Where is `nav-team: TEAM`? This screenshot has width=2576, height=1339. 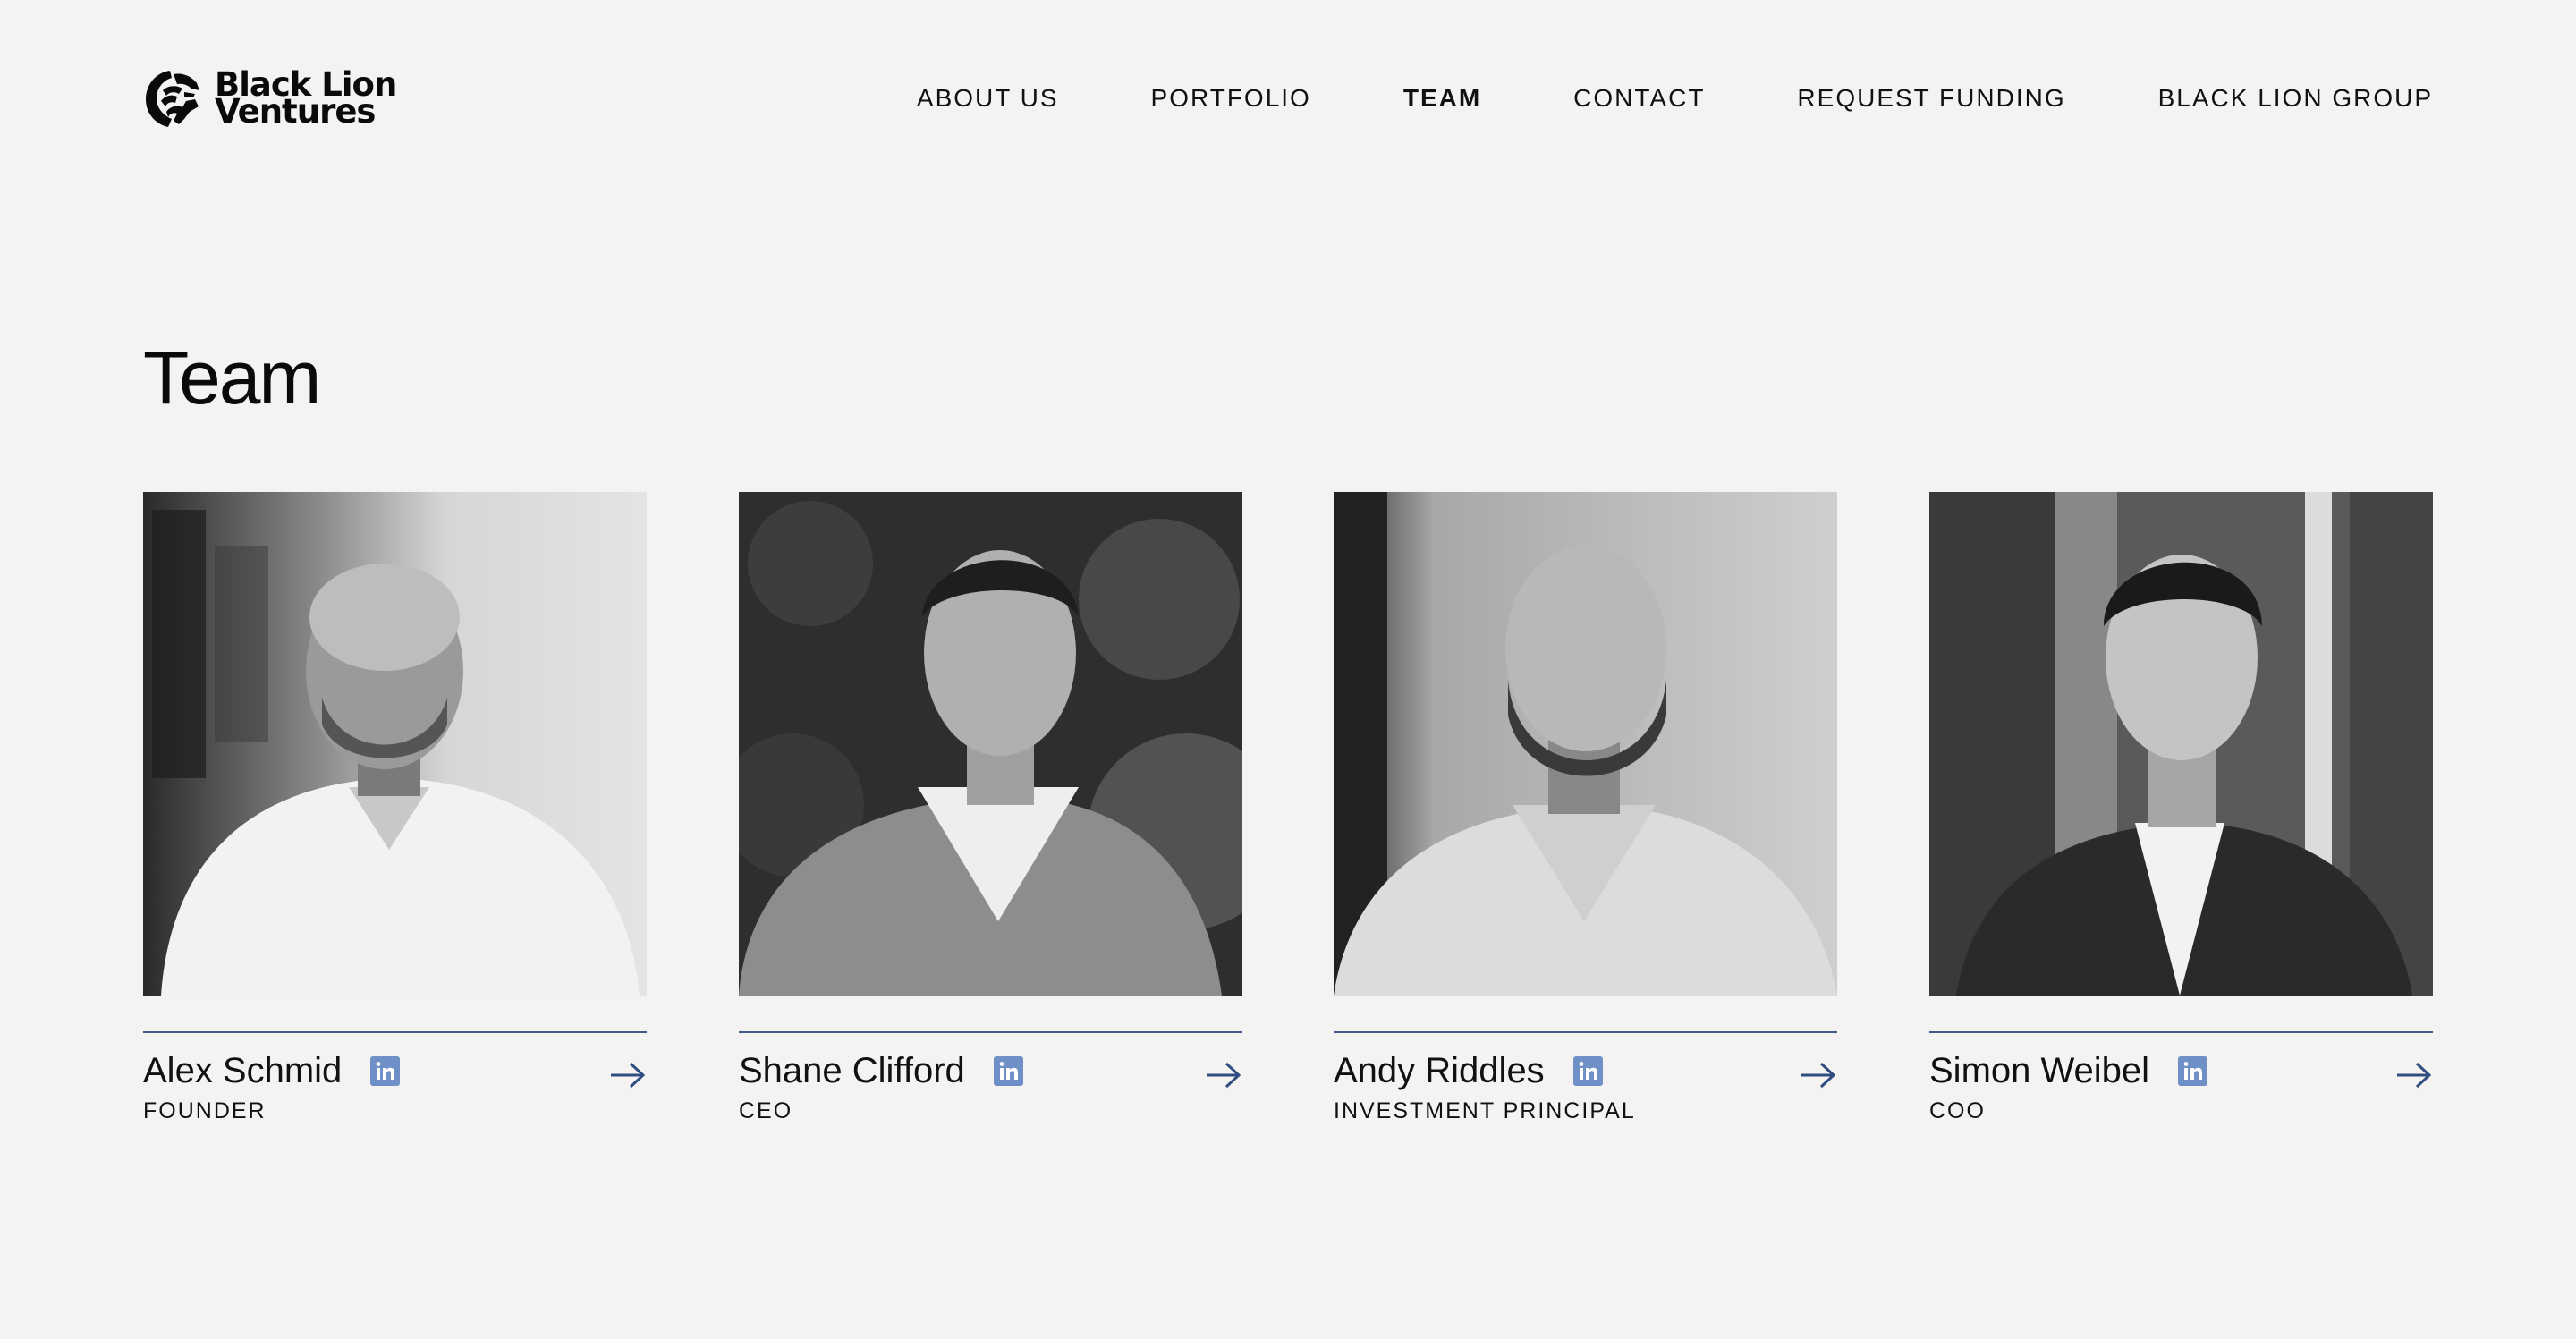 nav-team: TEAM is located at coordinates (1442, 98).